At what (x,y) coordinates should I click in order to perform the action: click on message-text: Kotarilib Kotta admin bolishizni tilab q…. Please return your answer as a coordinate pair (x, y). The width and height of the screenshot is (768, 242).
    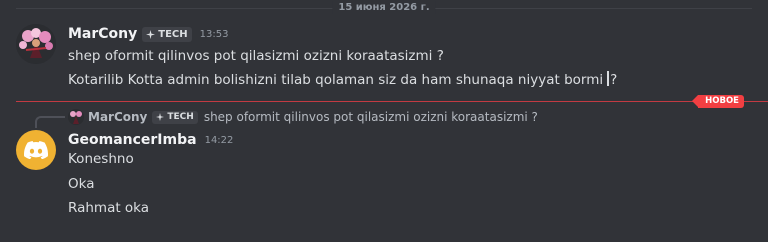
    Looking at the image, I should click on (342, 80).